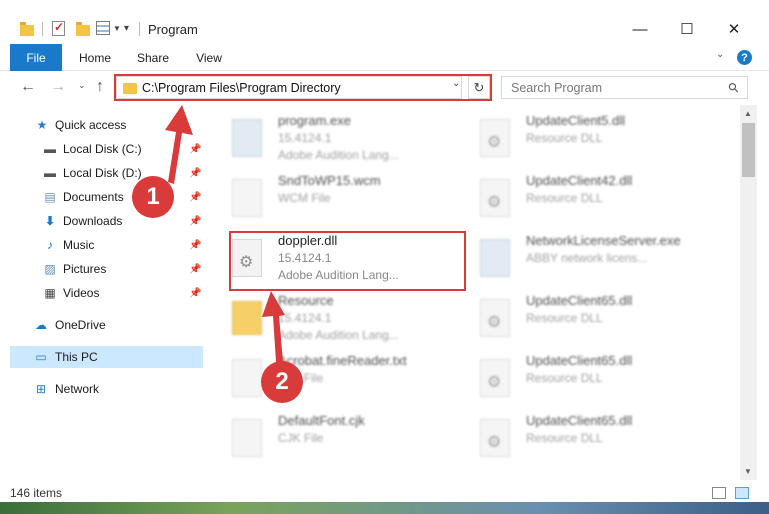 Image resolution: width=769 pixels, height=514 pixels. Describe the element at coordinates (303, 87) in the screenshot. I see `address-highlight-box` at that location.